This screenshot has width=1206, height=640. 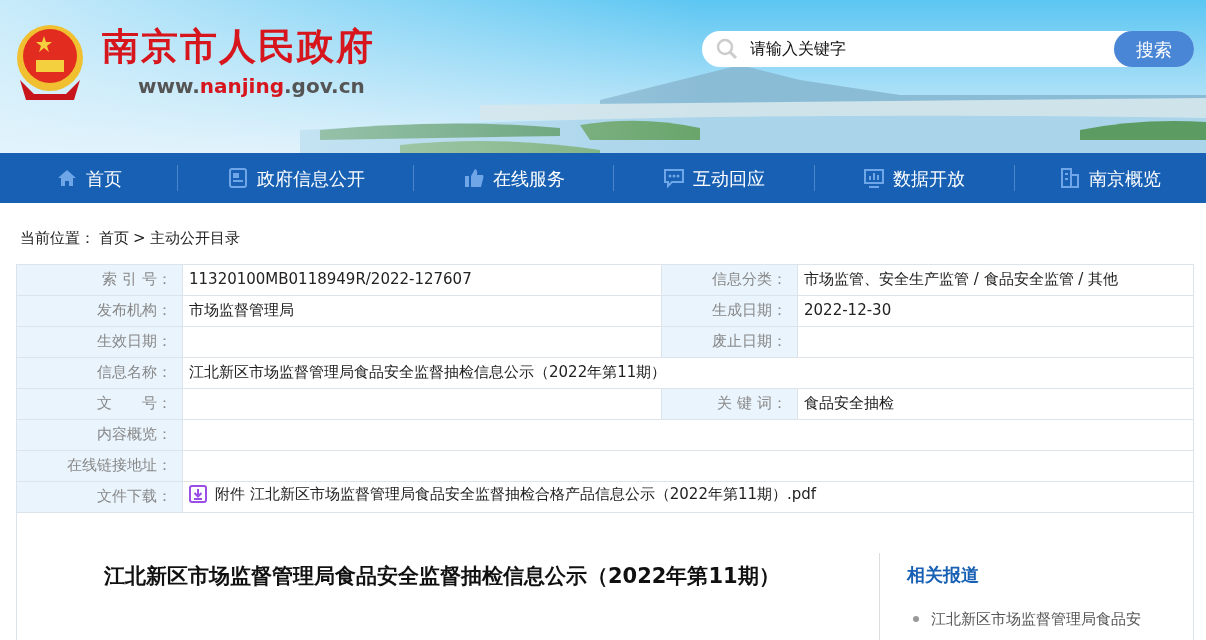 I want to click on emblem-icon, so click(x=50, y=62).